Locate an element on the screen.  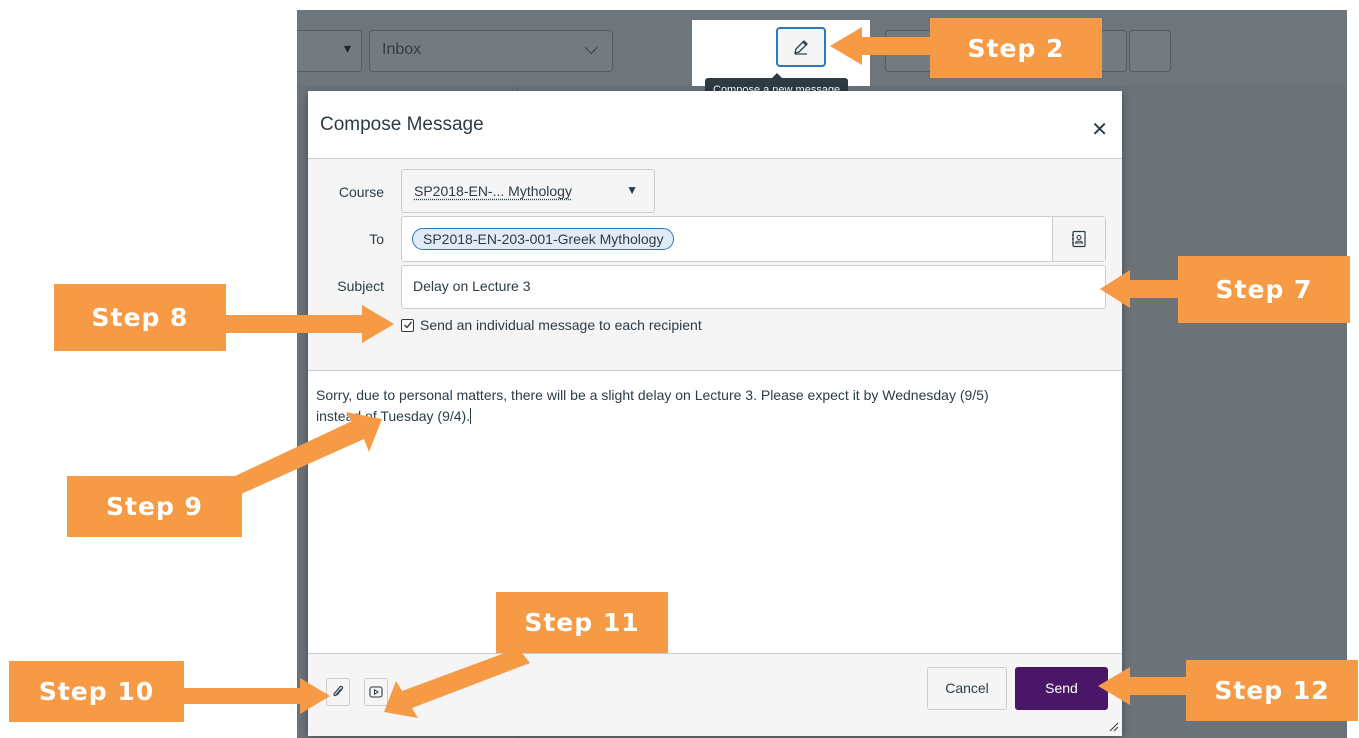
mailbox-dropdown-label: Inbox is located at coordinates (402, 49).